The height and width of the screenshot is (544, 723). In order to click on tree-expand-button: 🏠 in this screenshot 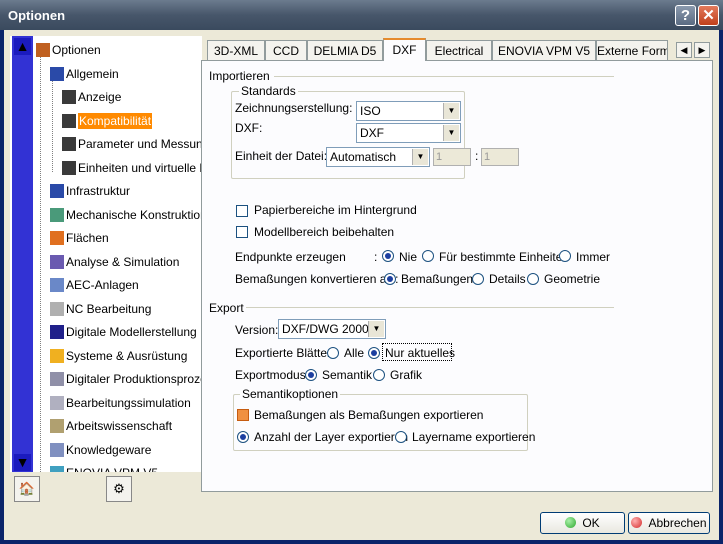, I will do `click(27, 489)`.